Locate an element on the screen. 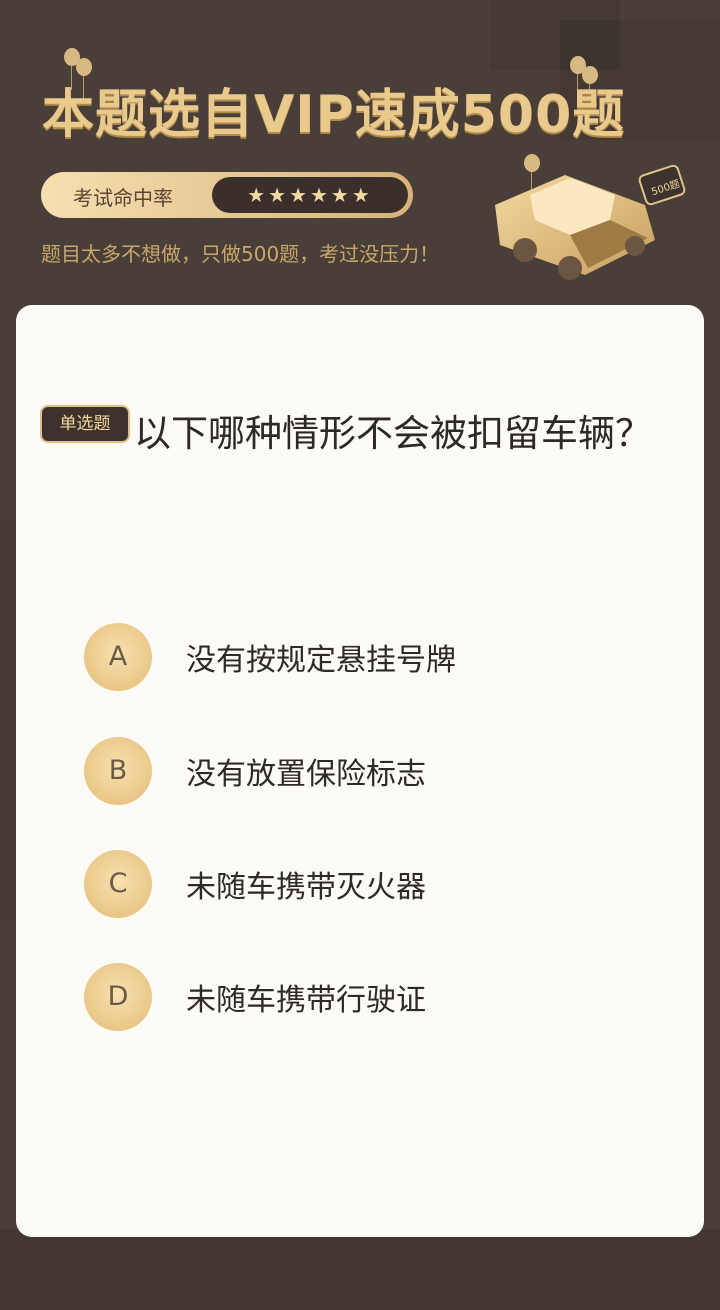 The height and width of the screenshot is (1310, 720). headline: 本题选自VIP速成500题 is located at coordinates (334, 115).